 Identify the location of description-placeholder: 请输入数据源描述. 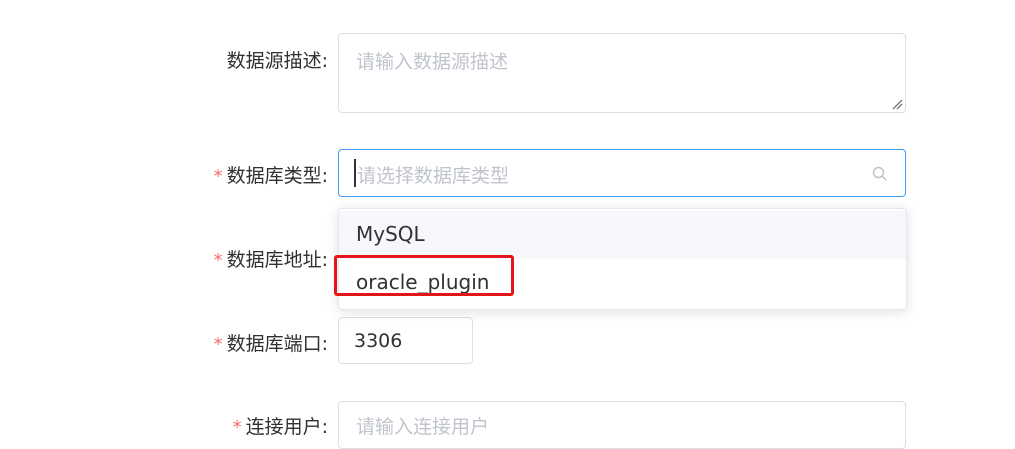
(432, 62).